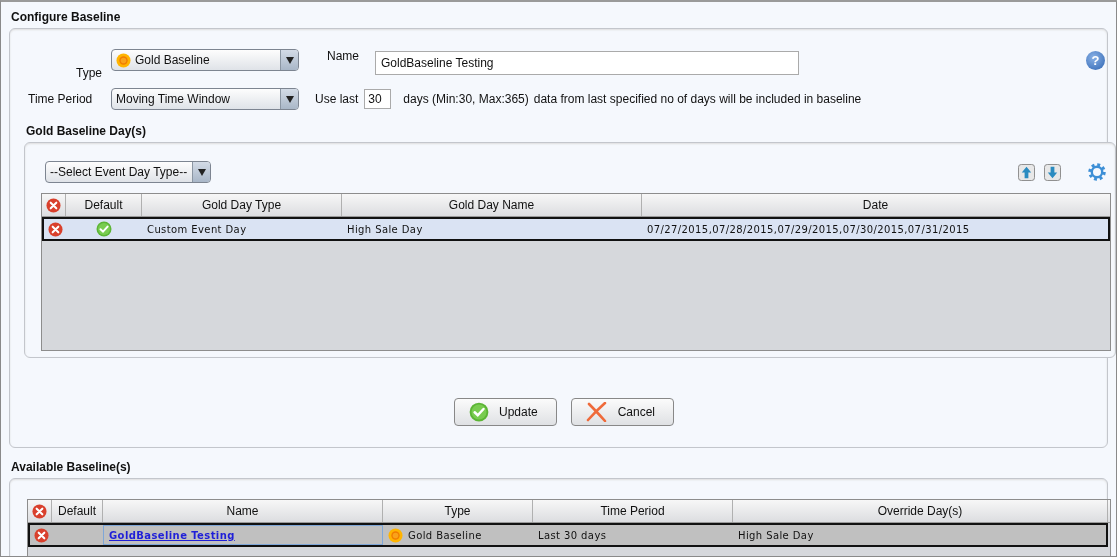  What do you see at coordinates (243, 511) in the screenshot?
I see `column-header: Name` at bounding box center [243, 511].